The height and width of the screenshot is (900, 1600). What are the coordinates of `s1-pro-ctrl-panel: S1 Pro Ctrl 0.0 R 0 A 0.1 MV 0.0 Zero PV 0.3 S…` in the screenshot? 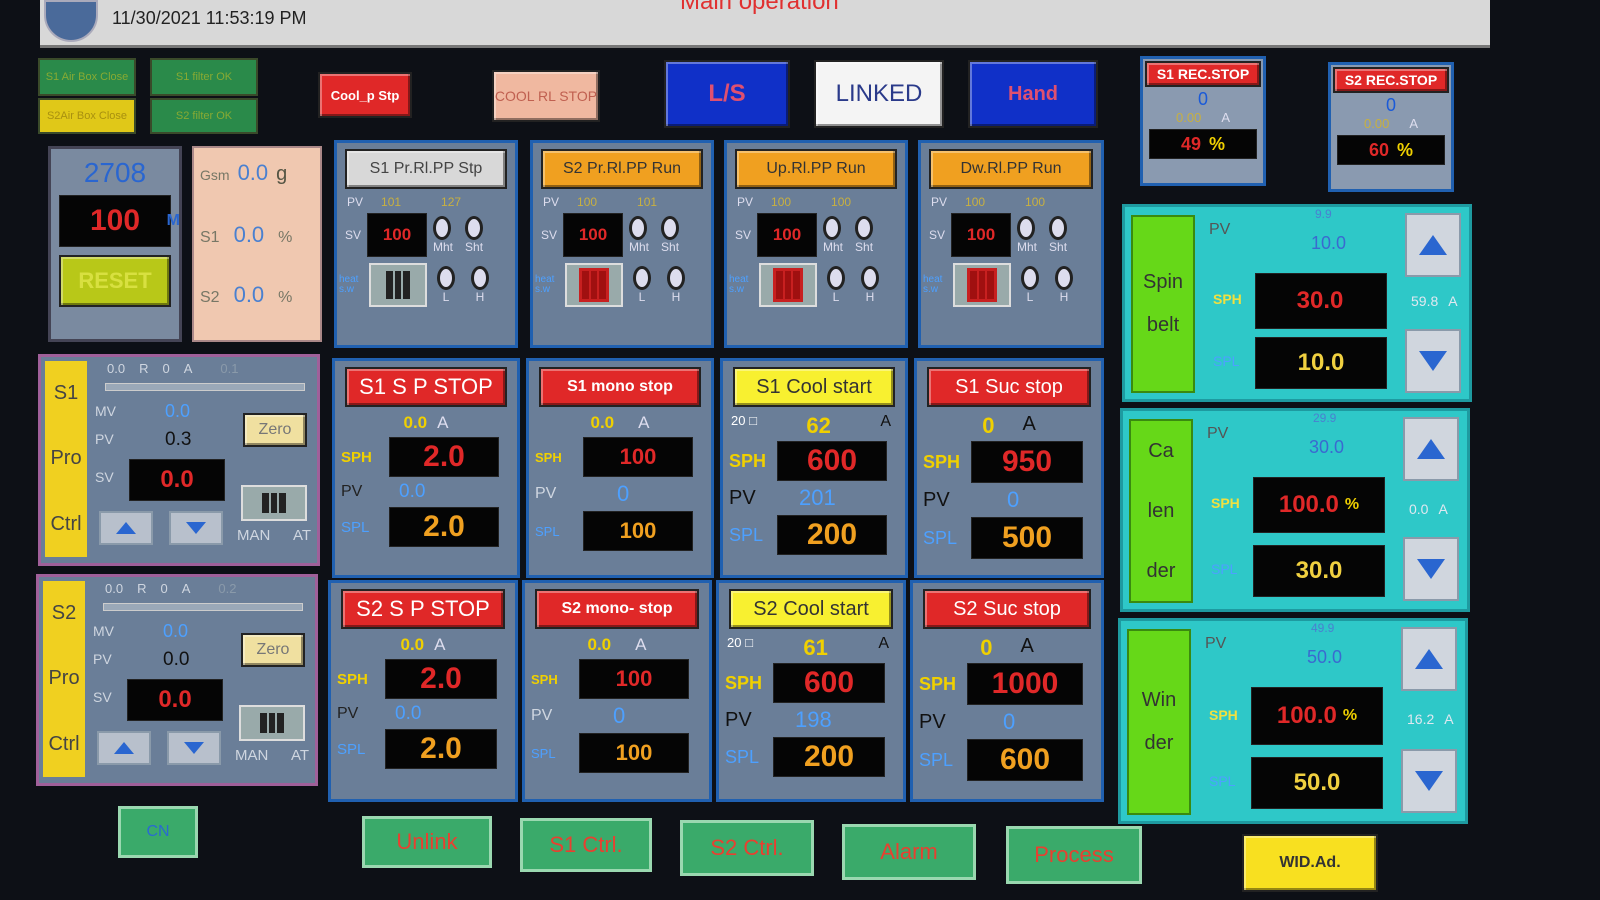 It's located at (179, 460).